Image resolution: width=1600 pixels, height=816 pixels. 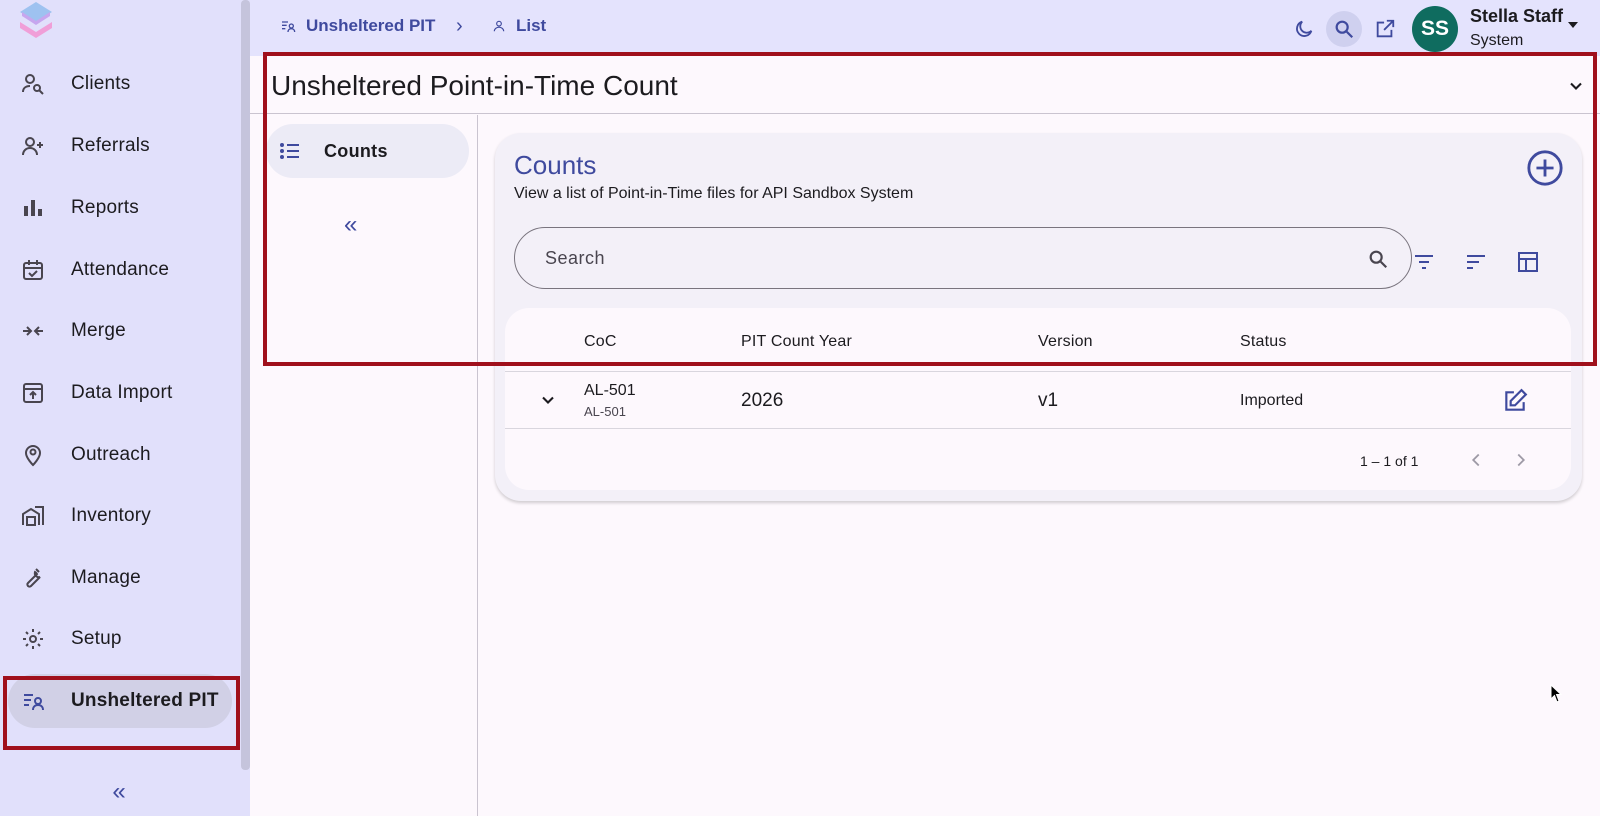 What do you see at coordinates (1065, 342) in the screenshot?
I see `column-header-version: Version` at bounding box center [1065, 342].